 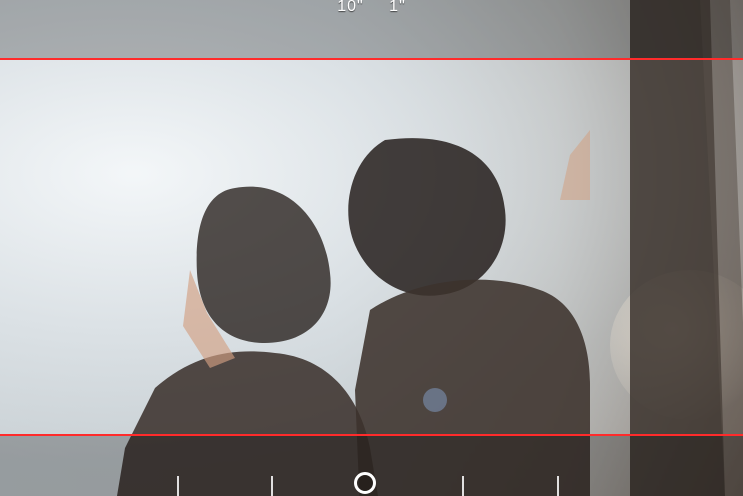 I want to click on time-readout-major: 10", so click(x=350, y=7).